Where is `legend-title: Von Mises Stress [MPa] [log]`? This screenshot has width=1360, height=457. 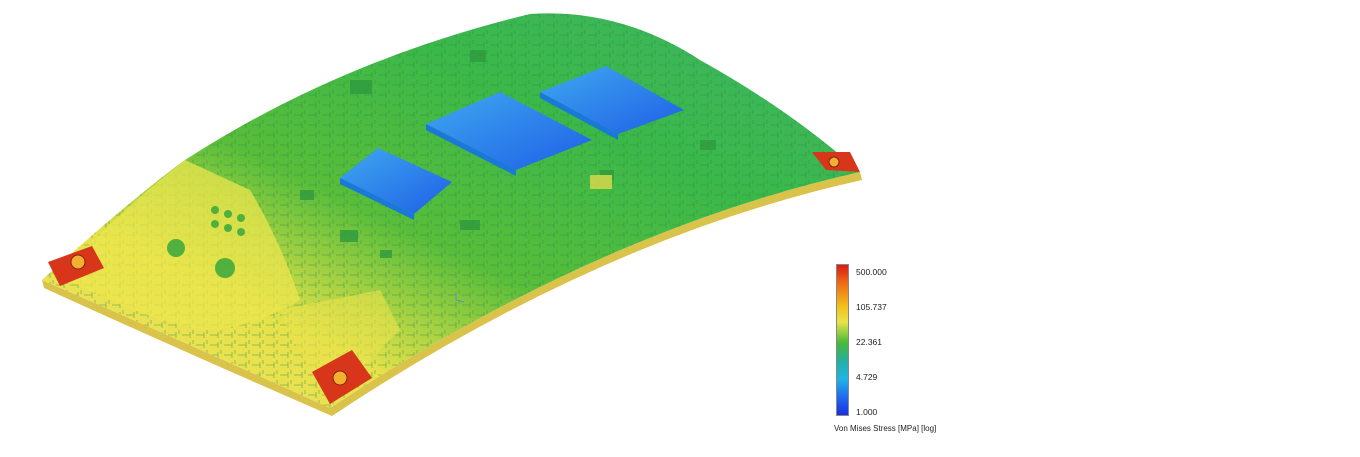
legend-title: Von Mises Stress [MPa] [log] is located at coordinates (885, 428).